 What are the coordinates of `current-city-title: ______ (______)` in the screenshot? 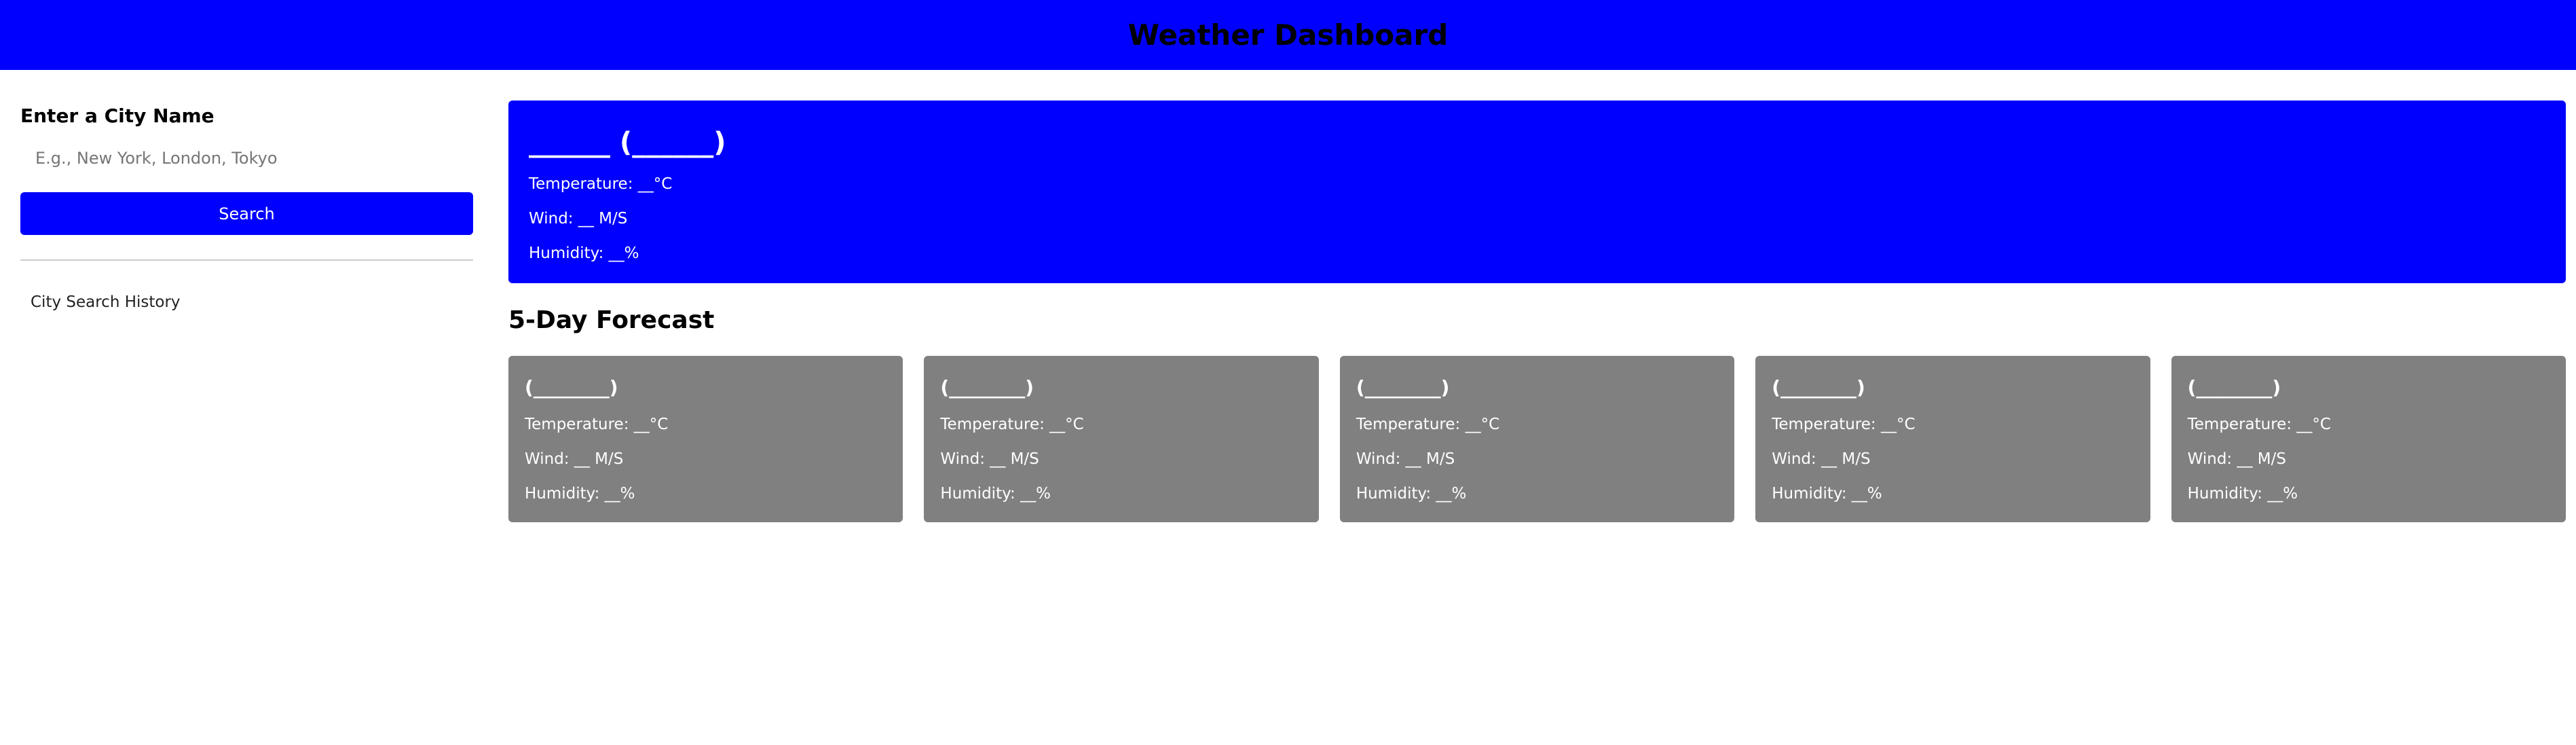 It's located at (628, 142).